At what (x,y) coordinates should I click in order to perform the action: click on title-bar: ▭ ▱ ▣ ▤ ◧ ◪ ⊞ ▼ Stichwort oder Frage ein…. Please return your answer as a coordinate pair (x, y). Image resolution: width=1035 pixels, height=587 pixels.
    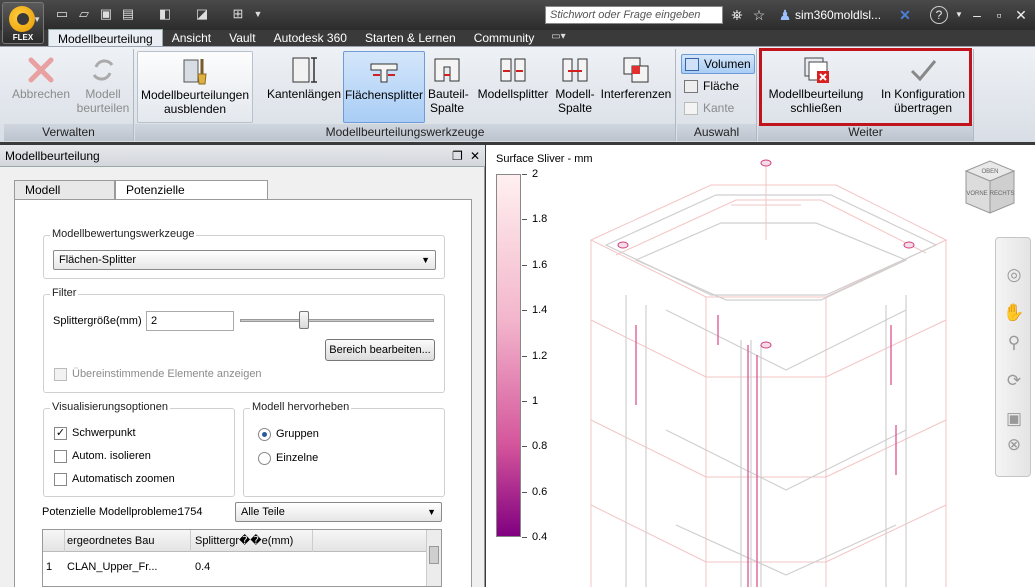
    Looking at the image, I should click on (517, 15).